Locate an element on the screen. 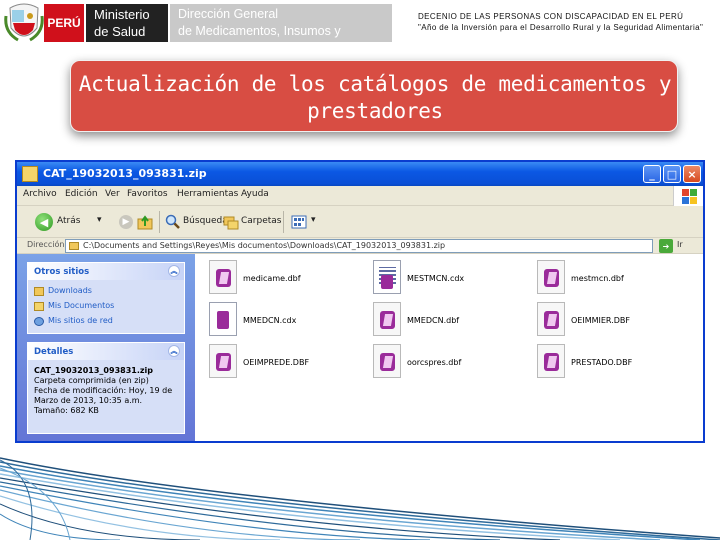 This screenshot has width=720, height=540. other-place-downloads: Downloads is located at coordinates (106, 291).